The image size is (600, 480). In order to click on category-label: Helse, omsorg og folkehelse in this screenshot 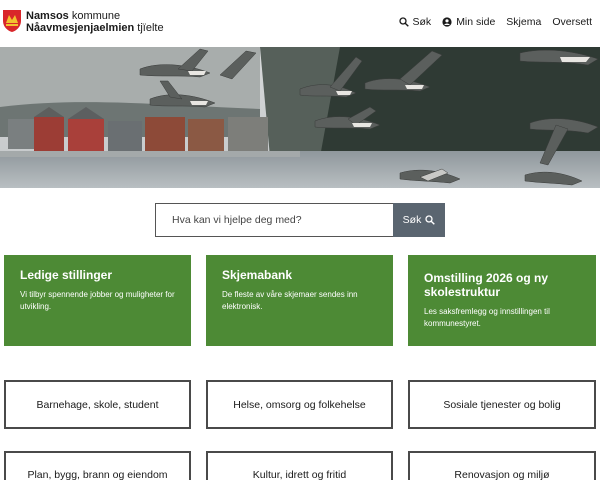, I will do `click(299, 404)`.